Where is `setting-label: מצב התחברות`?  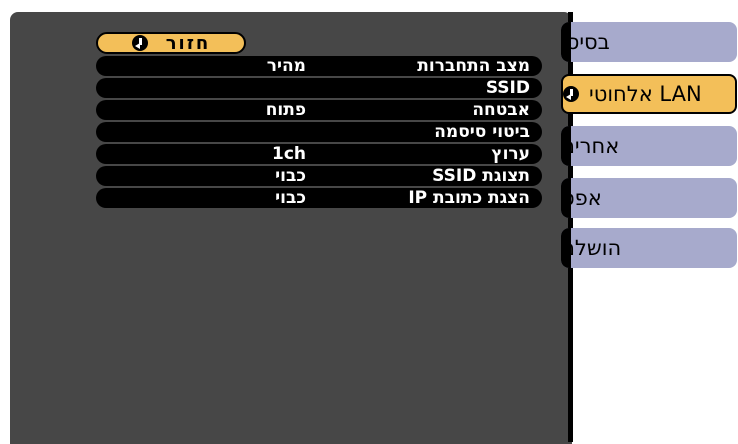
setting-label: מצב התחברות is located at coordinates (473, 66).